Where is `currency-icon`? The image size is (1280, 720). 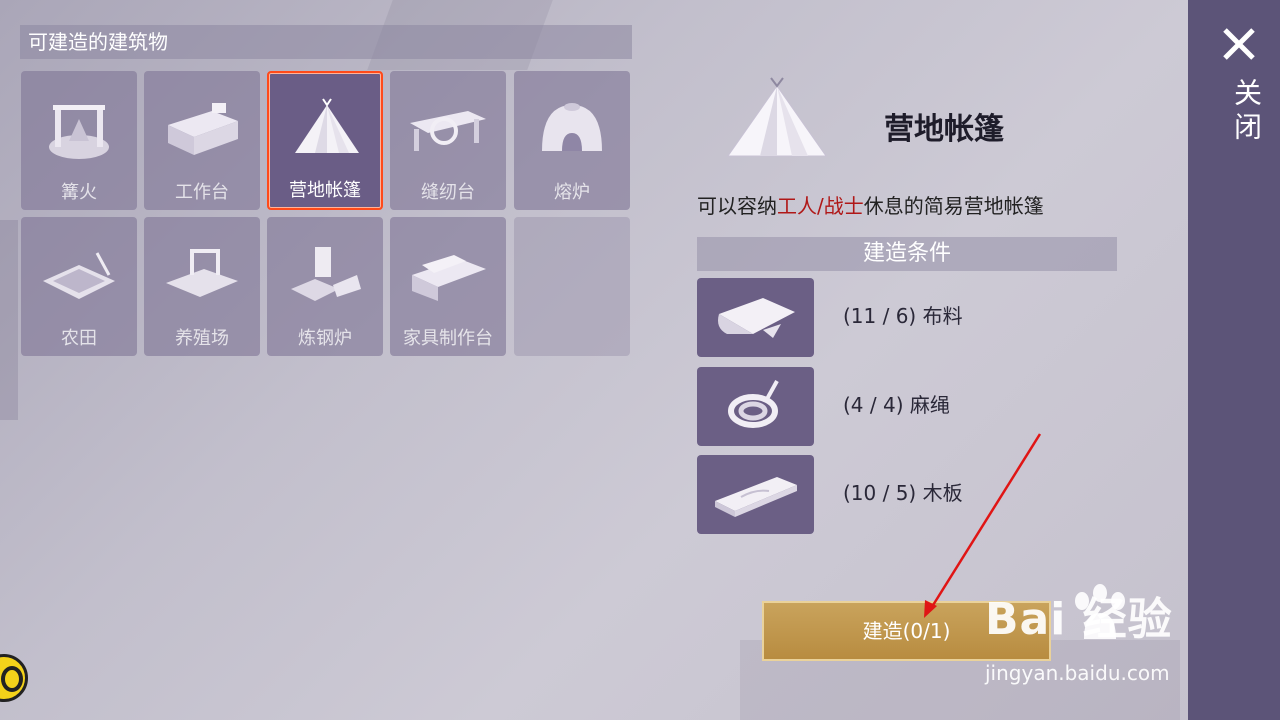
currency-icon is located at coordinates (14, 678).